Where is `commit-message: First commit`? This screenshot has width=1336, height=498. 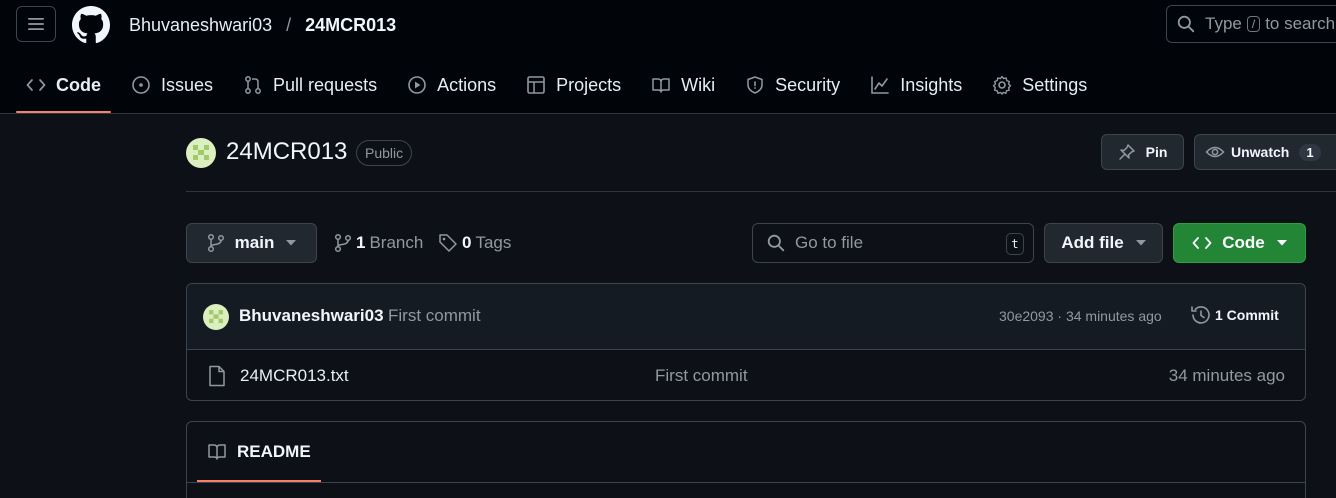 commit-message: First commit is located at coordinates (434, 316).